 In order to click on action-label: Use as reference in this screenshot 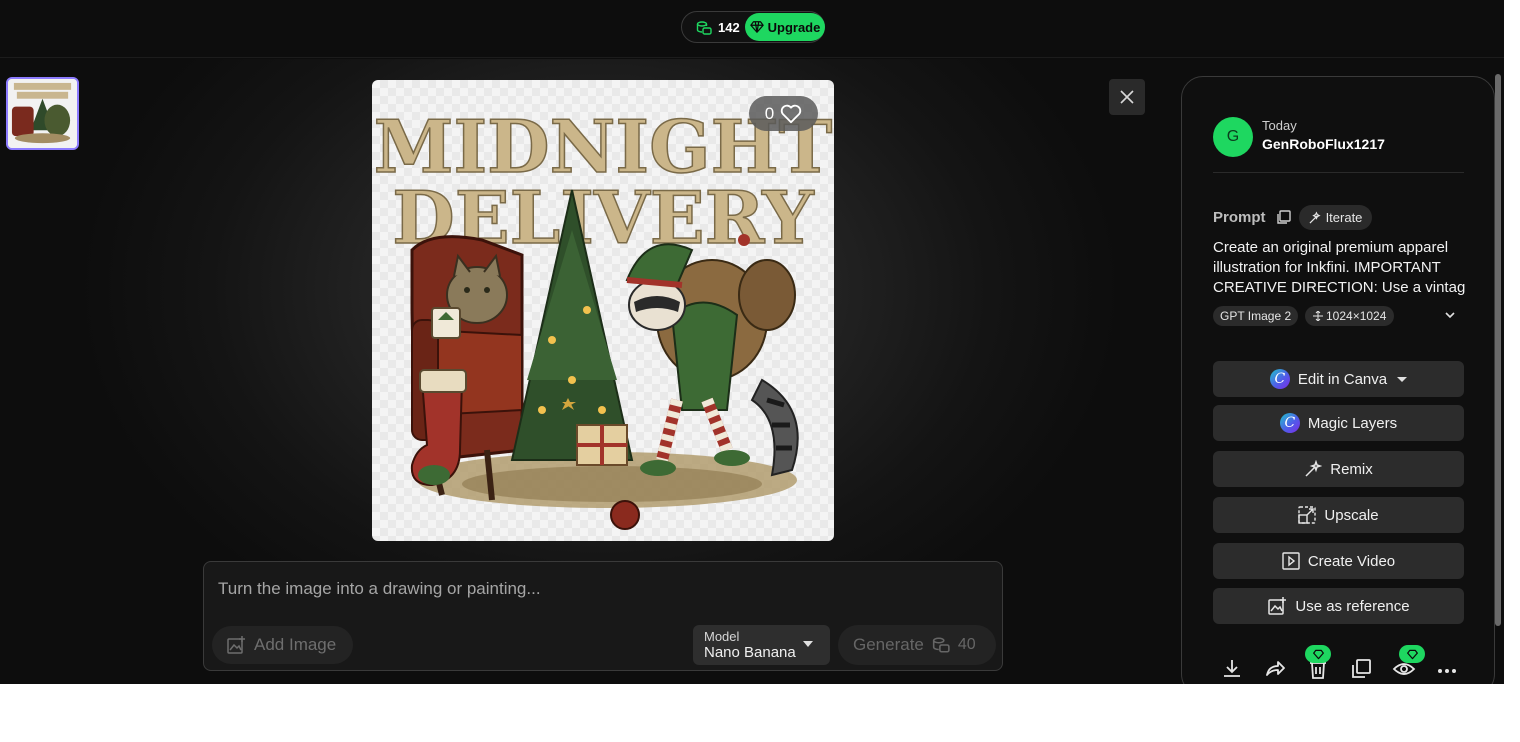, I will do `click(1352, 606)`.